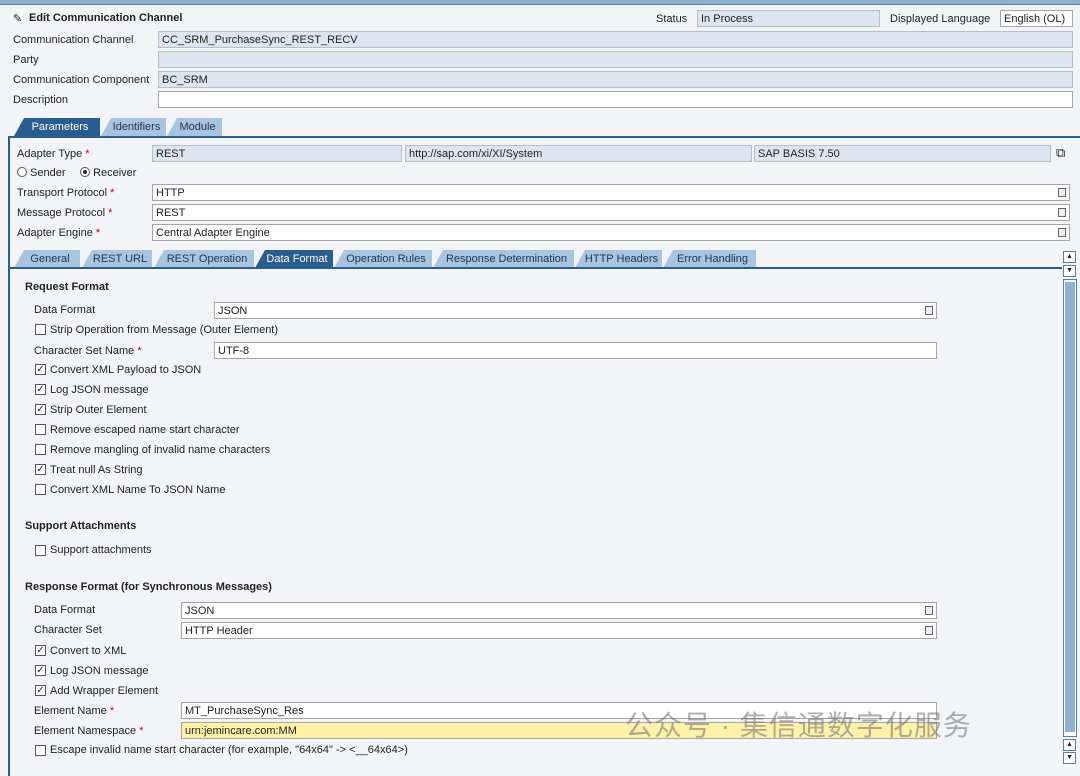 The height and width of the screenshot is (776, 1080). I want to click on adapter-namespace-field: http://sap.com/xi/XI/System, so click(578, 153).